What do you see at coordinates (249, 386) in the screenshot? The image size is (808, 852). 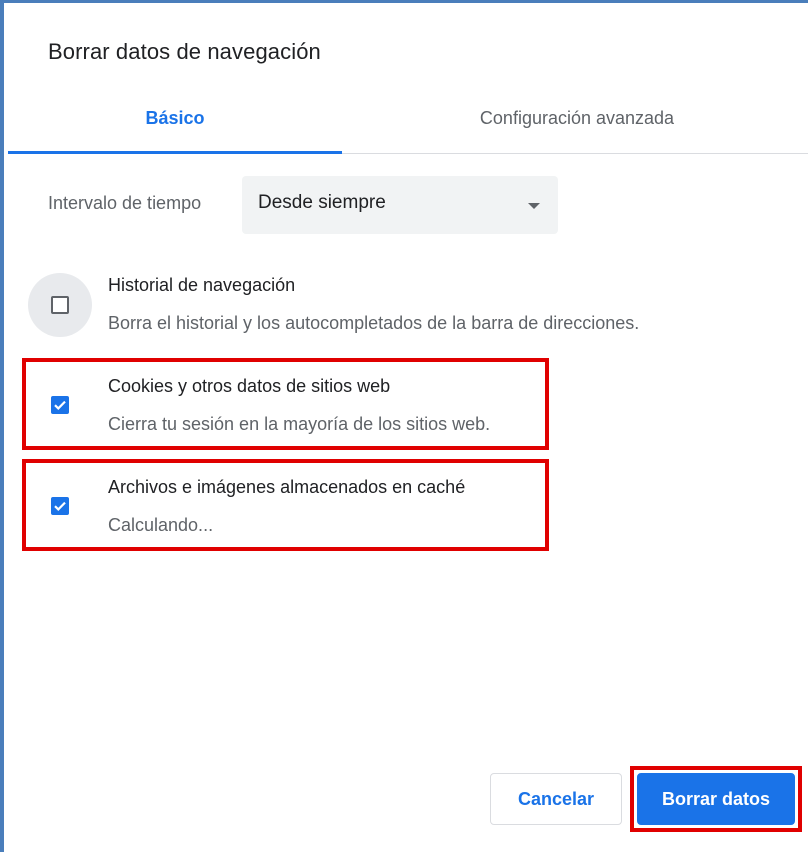 I see `cookies-label: Cookies y otros datos de sitios web` at bounding box center [249, 386].